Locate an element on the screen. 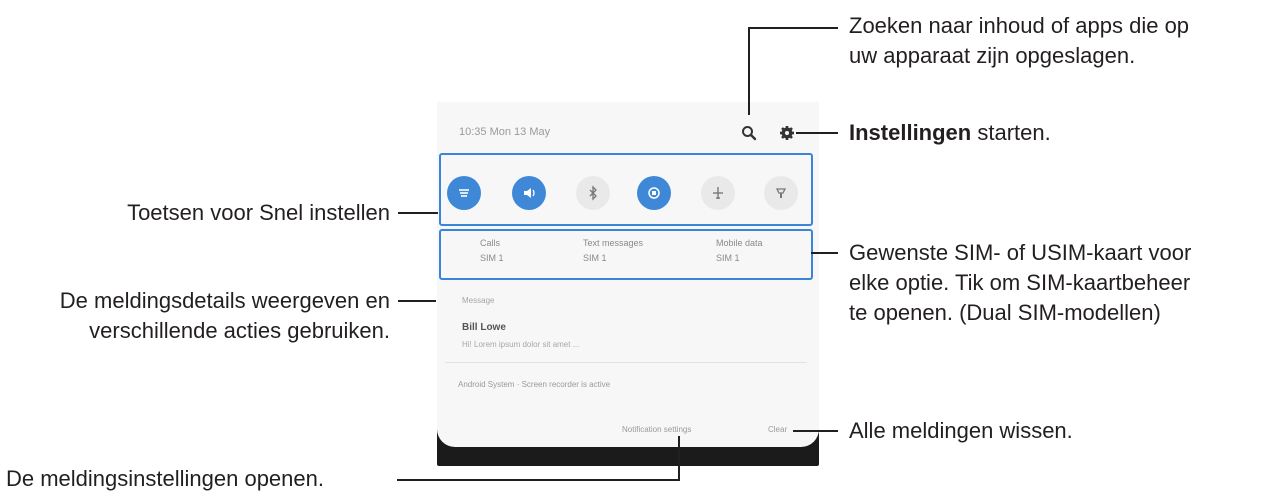 The image size is (1266, 495). wifi-icon is located at coordinates (464, 193).